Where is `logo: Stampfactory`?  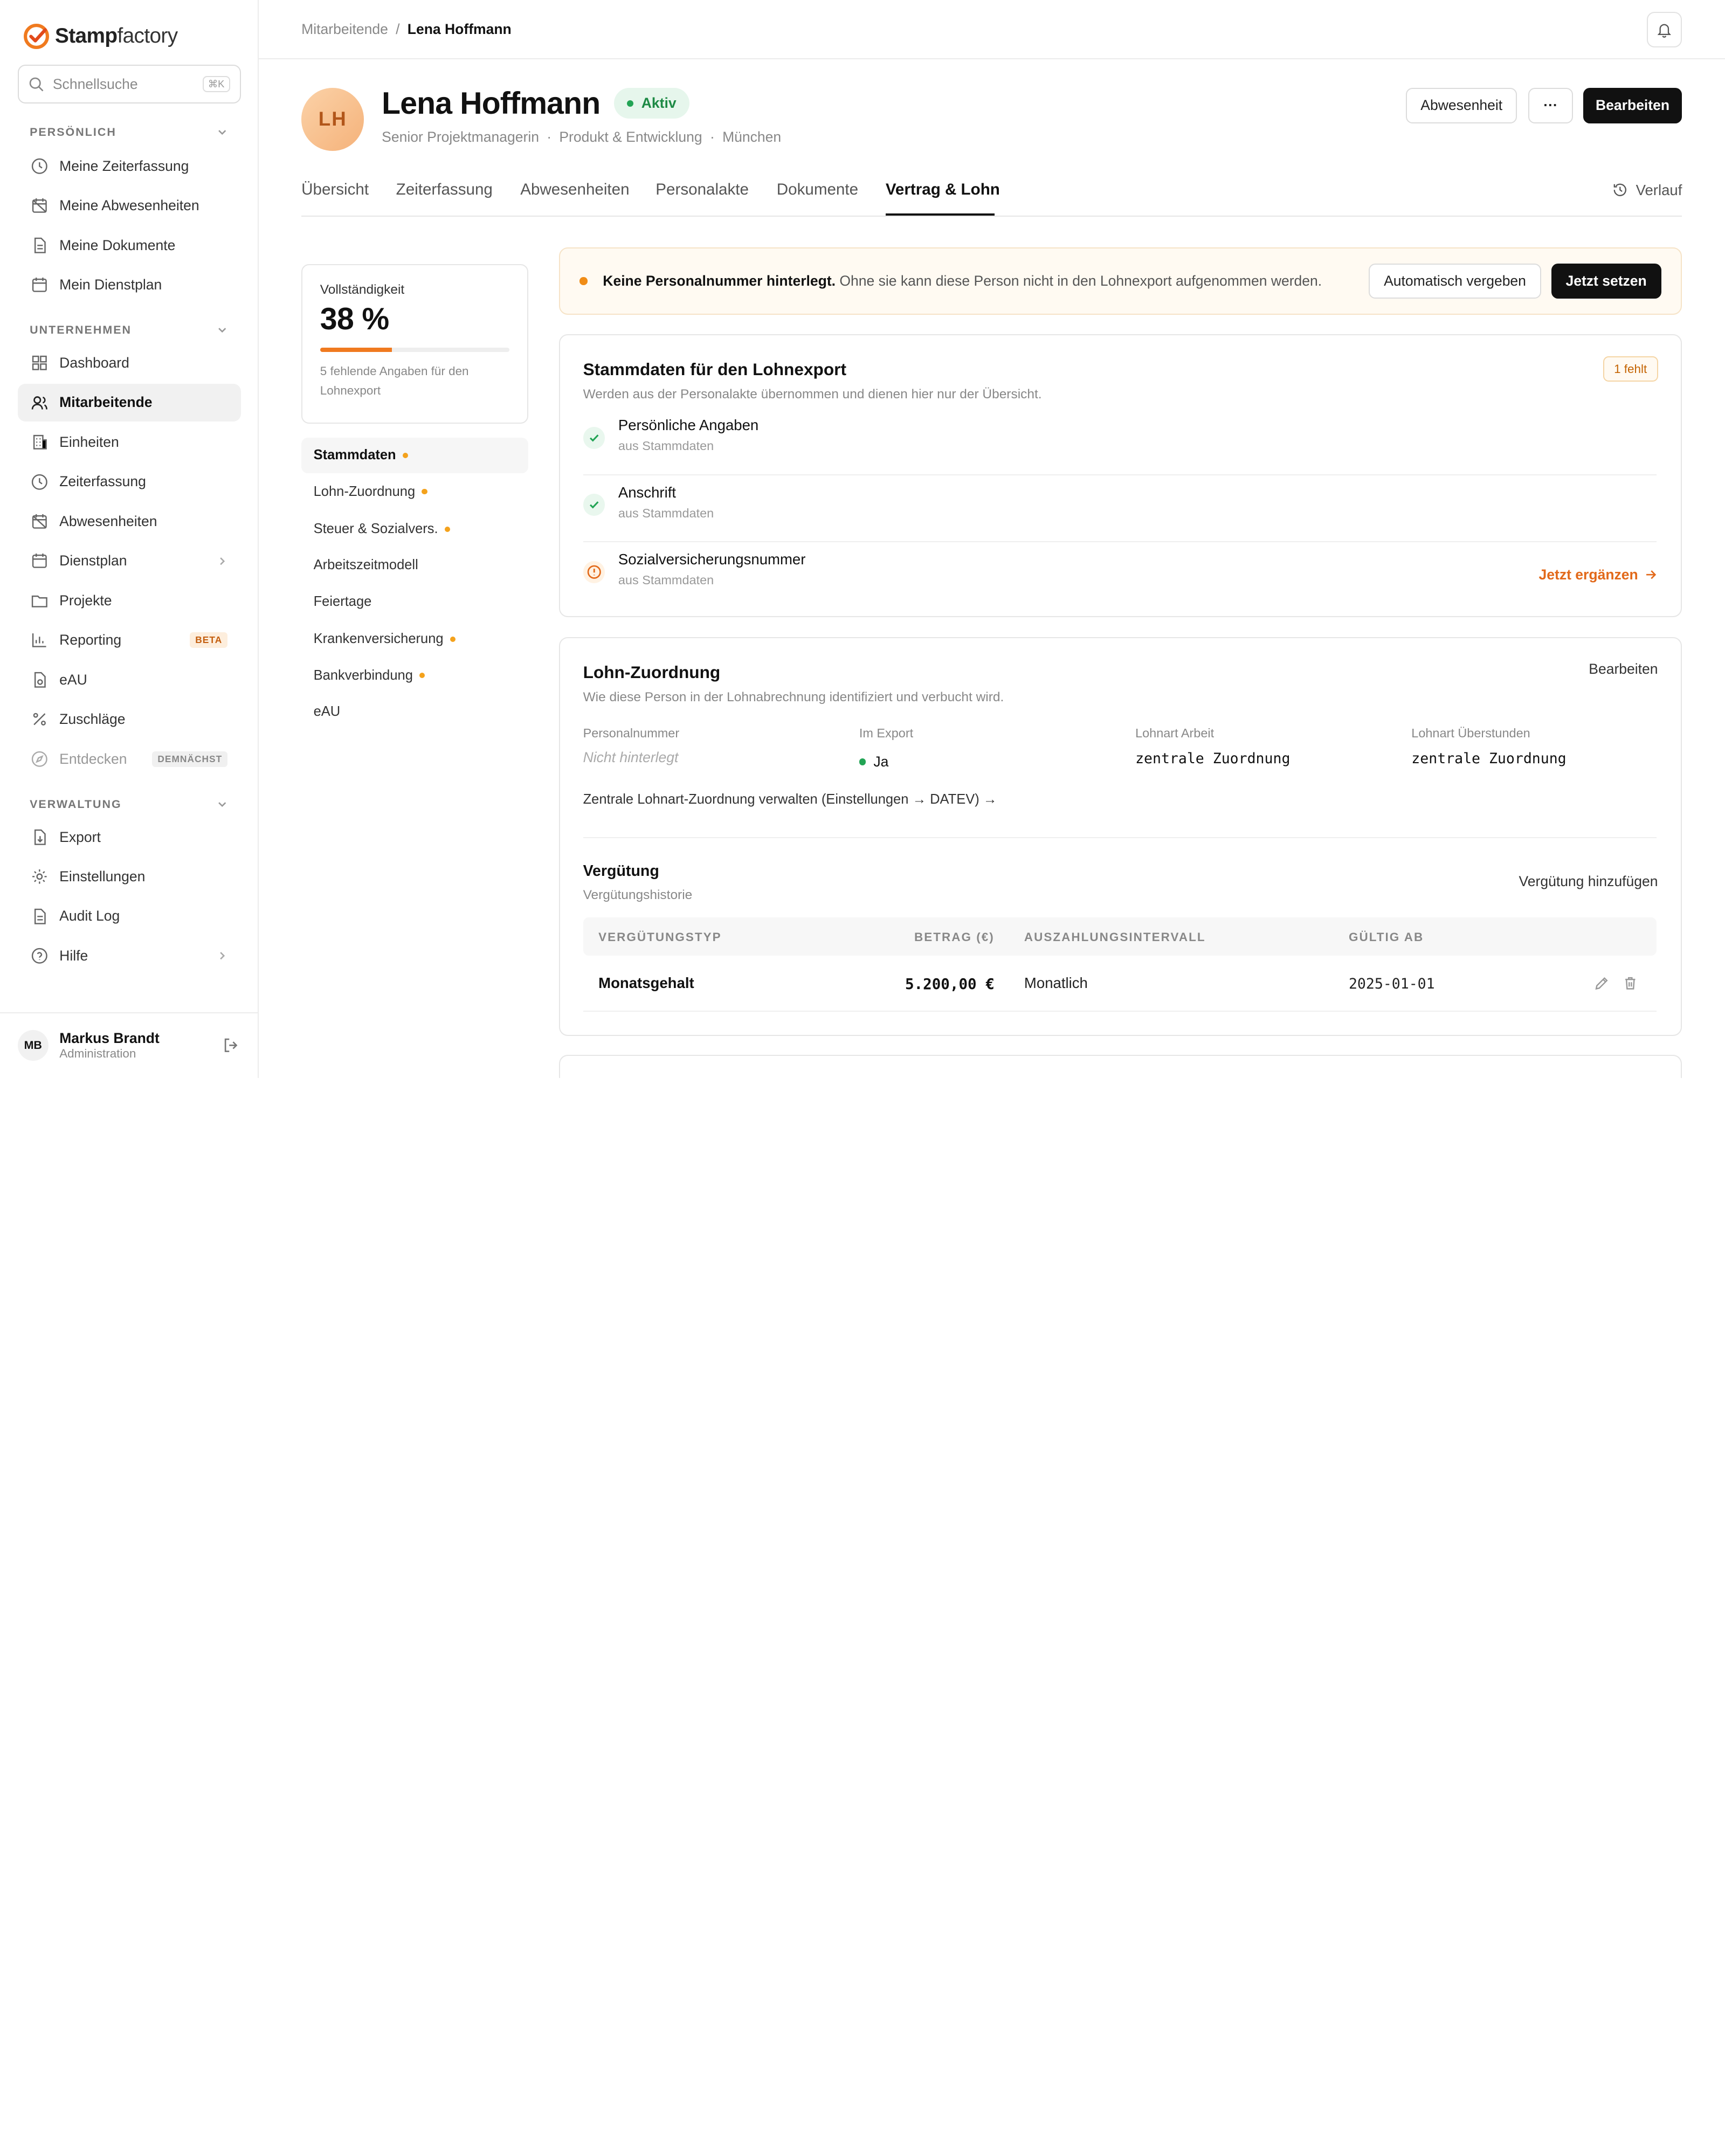
logo: Stampfactory is located at coordinates (100, 36).